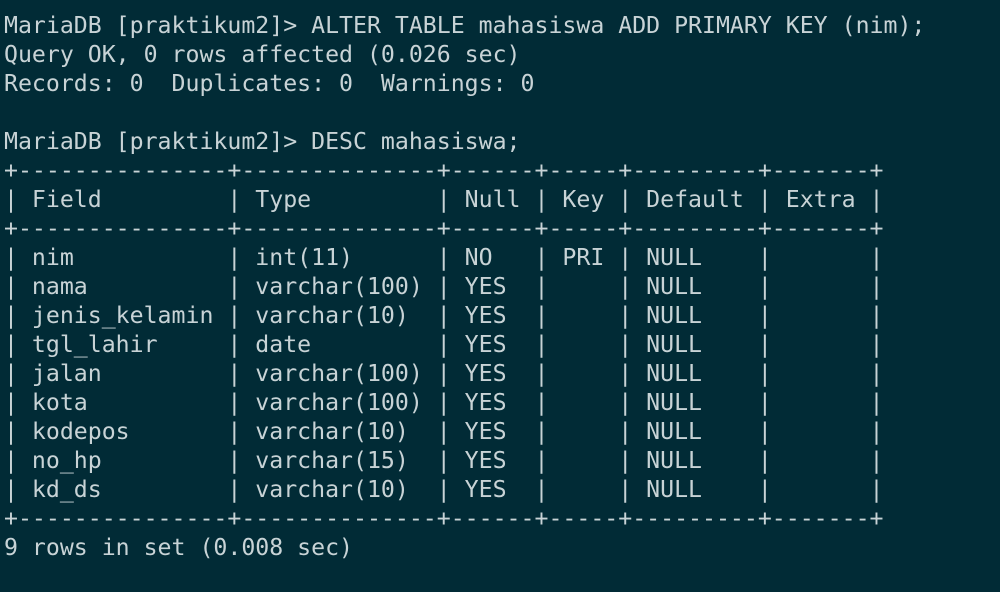 This screenshot has width=1000, height=592. I want to click on query-ok-status: Query OK, 0 rows affected (0.026 sec), so click(262, 54).